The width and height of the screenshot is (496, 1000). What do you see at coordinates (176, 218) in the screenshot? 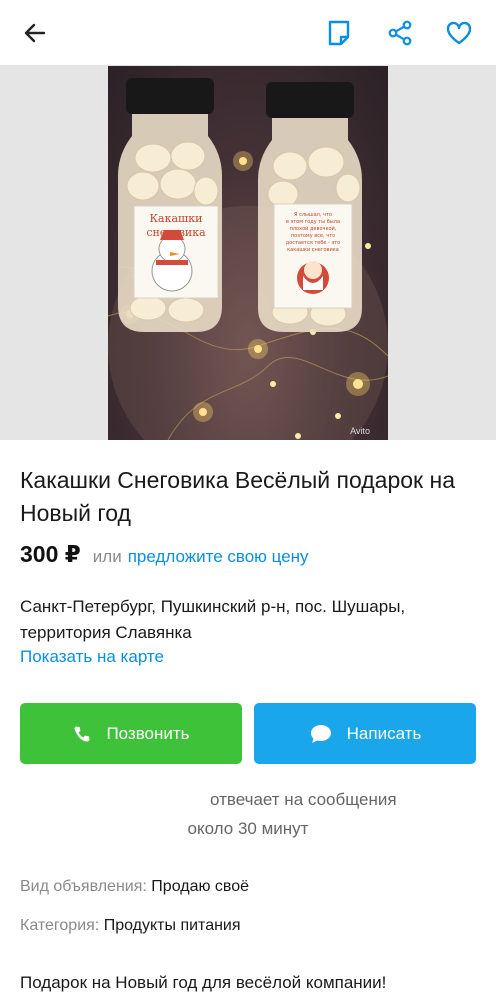
I see `left-label-line1: Какашки` at bounding box center [176, 218].